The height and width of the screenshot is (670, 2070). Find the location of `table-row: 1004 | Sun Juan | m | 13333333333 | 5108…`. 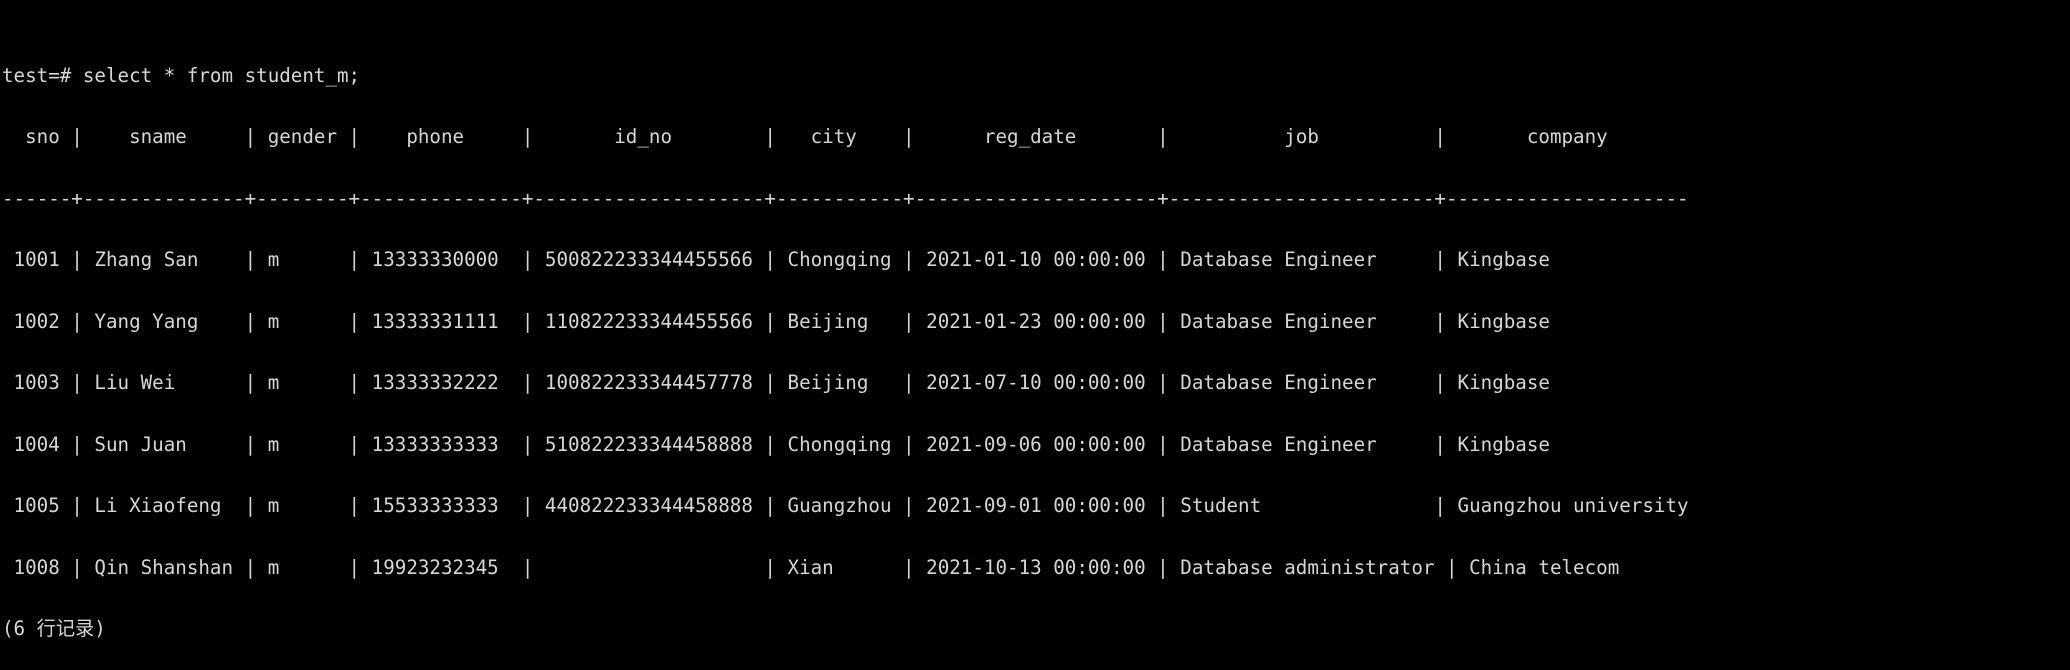

table-row: 1004 | Sun Juan | m | 13333333333 | 5108… is located at coordinates (776, 444).